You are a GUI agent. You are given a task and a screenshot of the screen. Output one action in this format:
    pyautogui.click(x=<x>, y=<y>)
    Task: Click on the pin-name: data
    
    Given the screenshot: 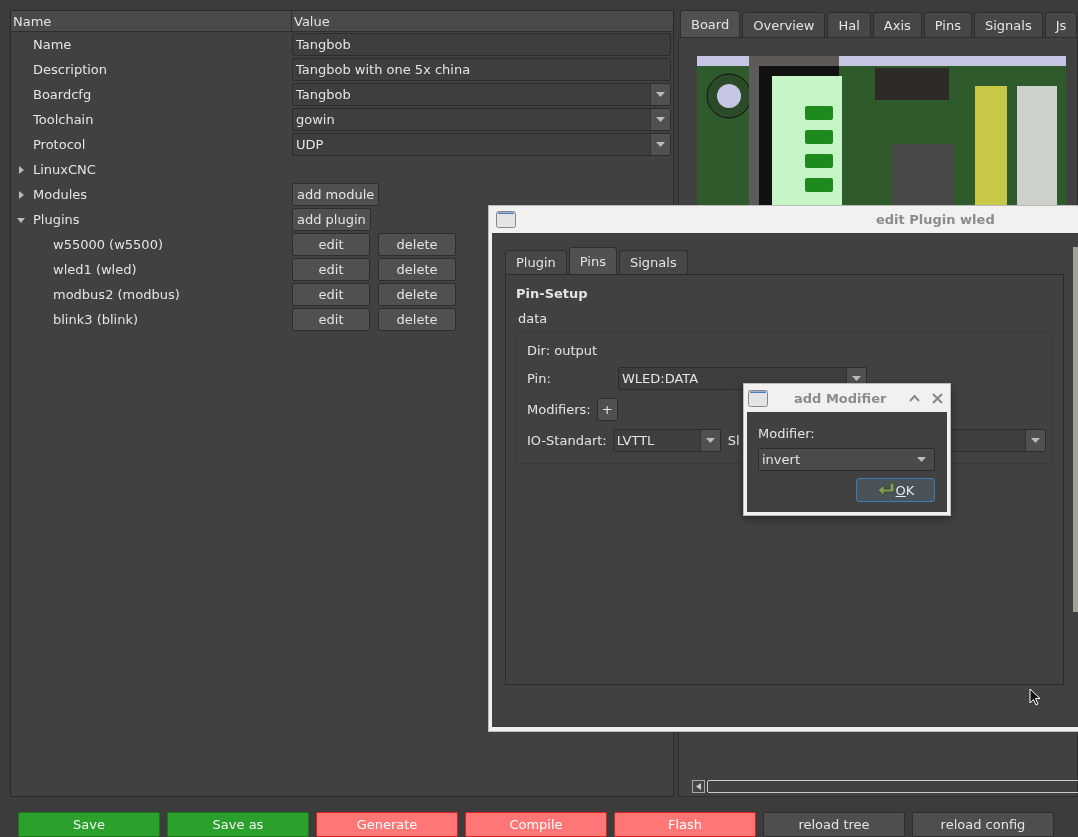 What is the action you would take?
    pyautogui.click(x=533, y=319)
    